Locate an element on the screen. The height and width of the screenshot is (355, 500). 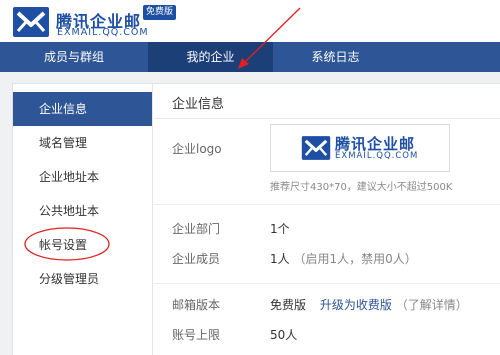
sidebar-item-enterprise-info: 企业信息 is located at coordinates (82, 109).